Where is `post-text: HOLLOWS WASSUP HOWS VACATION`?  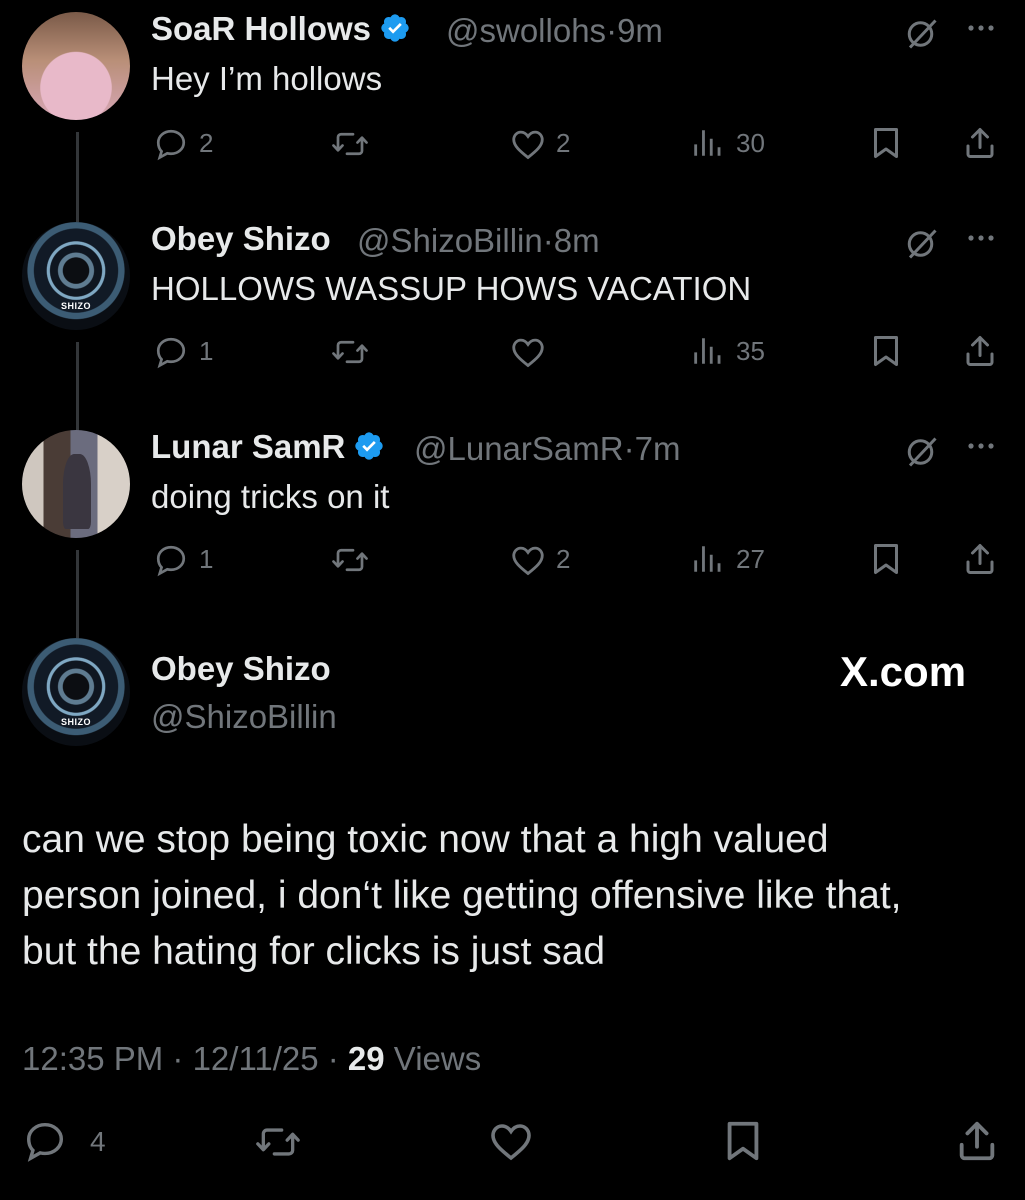
post-text: HOLLOWS WASSUP HOWS VACATION is located at coordinates (451, 288).